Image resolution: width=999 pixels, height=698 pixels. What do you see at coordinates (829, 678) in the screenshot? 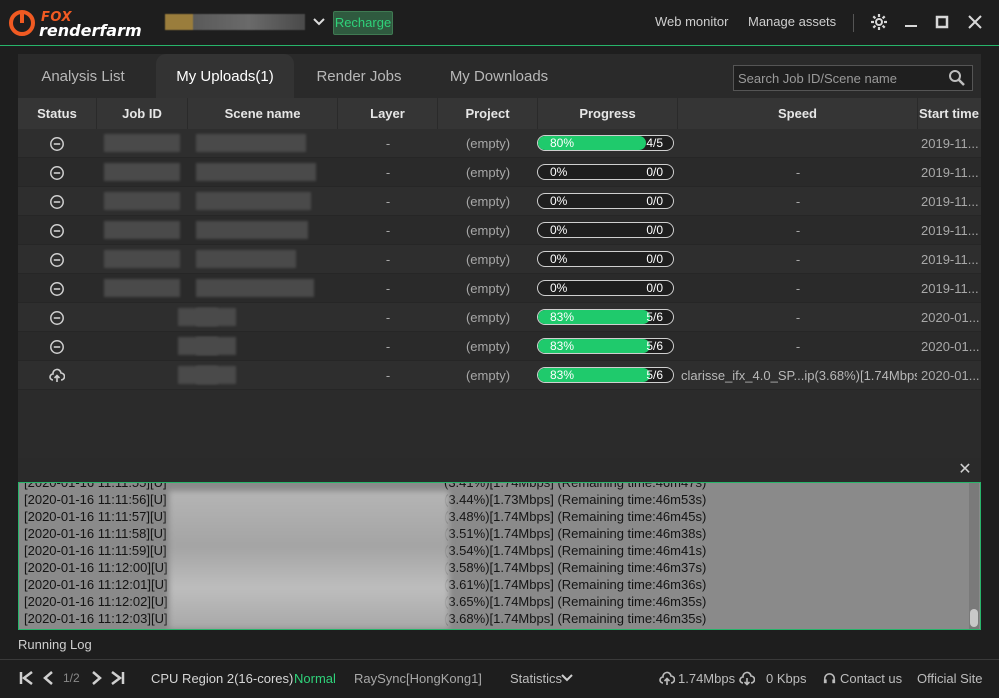
I see `headset-icon` at bounding box center [829, 678].